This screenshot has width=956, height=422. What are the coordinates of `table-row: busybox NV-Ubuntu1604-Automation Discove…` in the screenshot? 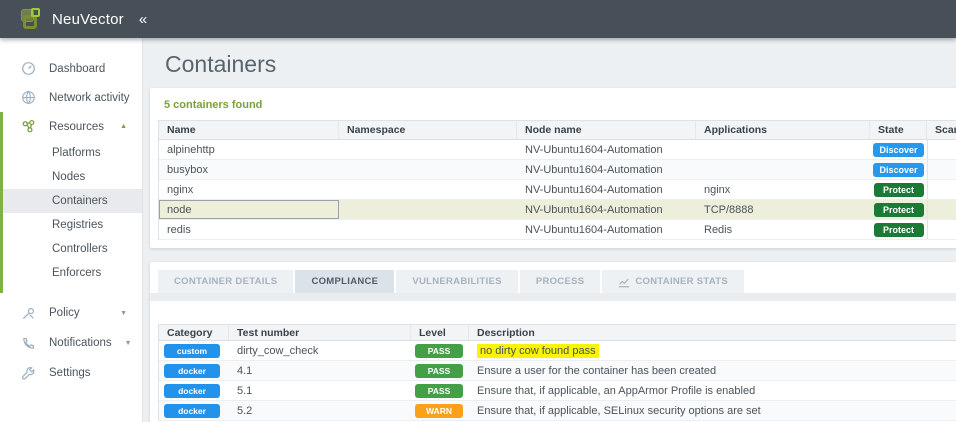 It's located at (557, 170).